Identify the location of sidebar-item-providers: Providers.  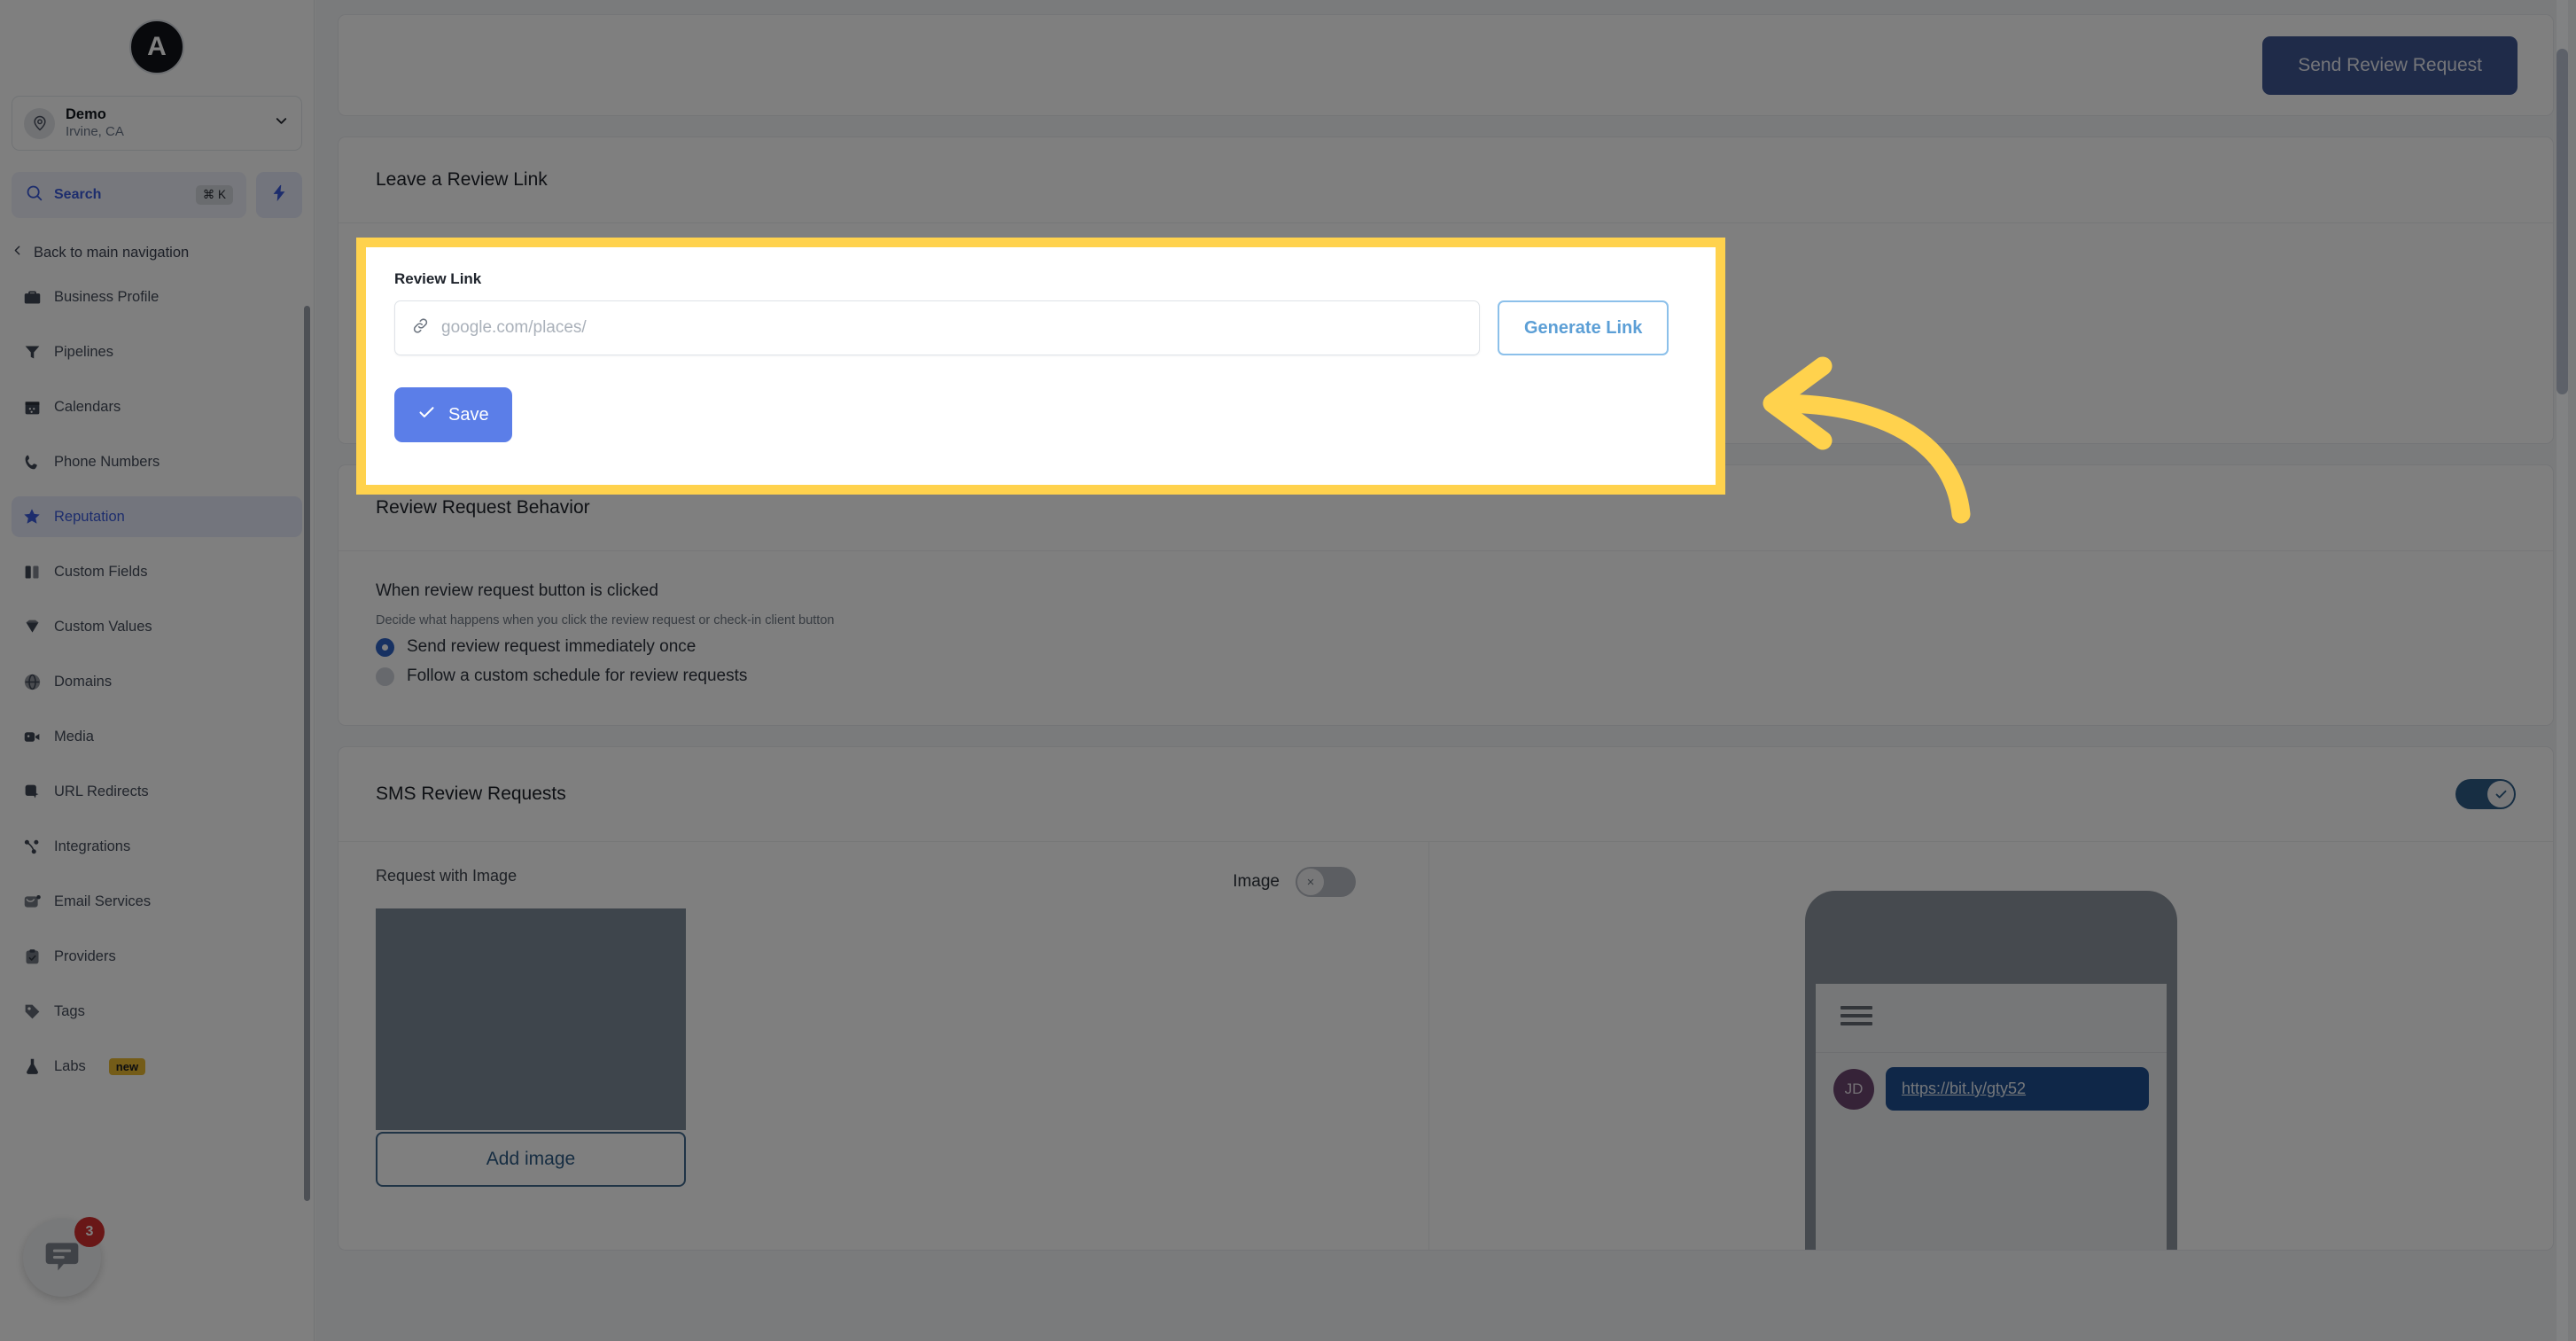
(157, 956).